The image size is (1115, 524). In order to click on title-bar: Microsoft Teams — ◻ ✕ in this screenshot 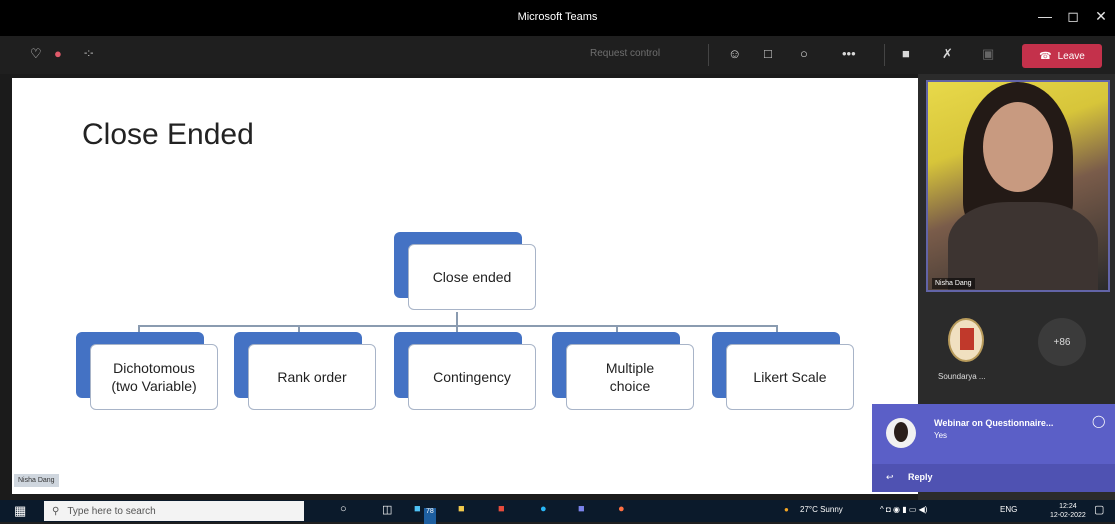, I will do `click(557, 18)`.